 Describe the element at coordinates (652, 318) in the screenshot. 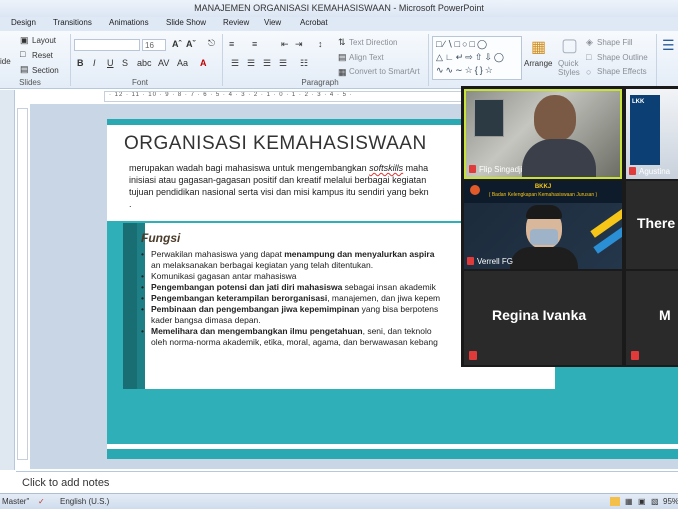

I see `video-tile-m: M` at that location.